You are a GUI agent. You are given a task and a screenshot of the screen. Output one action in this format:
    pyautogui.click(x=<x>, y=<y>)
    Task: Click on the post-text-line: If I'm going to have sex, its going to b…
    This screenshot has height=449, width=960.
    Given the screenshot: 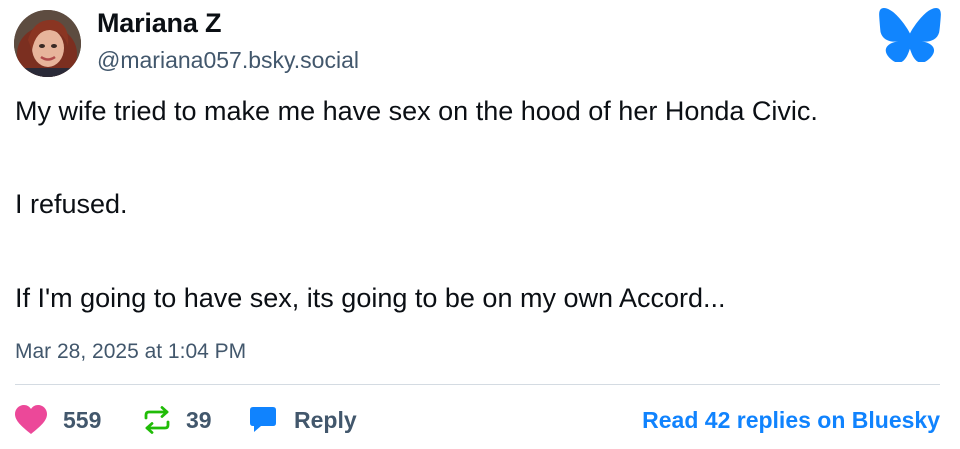 What is the action you would take?
    pyautogui.click(x=370, y=298)
    